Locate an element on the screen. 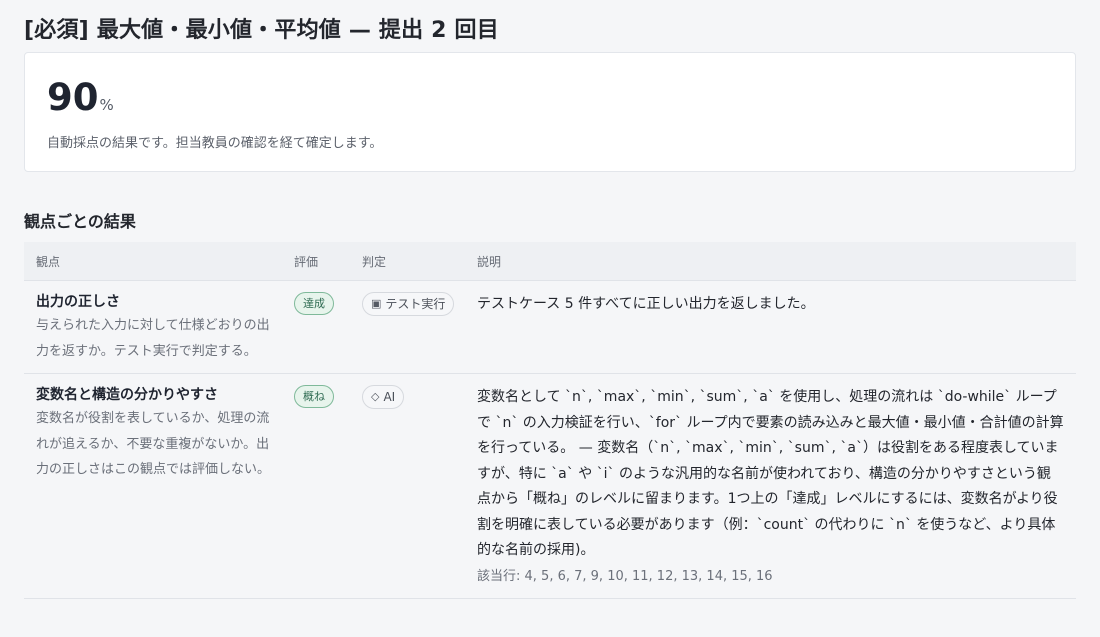 This screenshot has height=637, width=1100. judge-pill: ▣ テスト実行 is located at coordinates (408, 304).